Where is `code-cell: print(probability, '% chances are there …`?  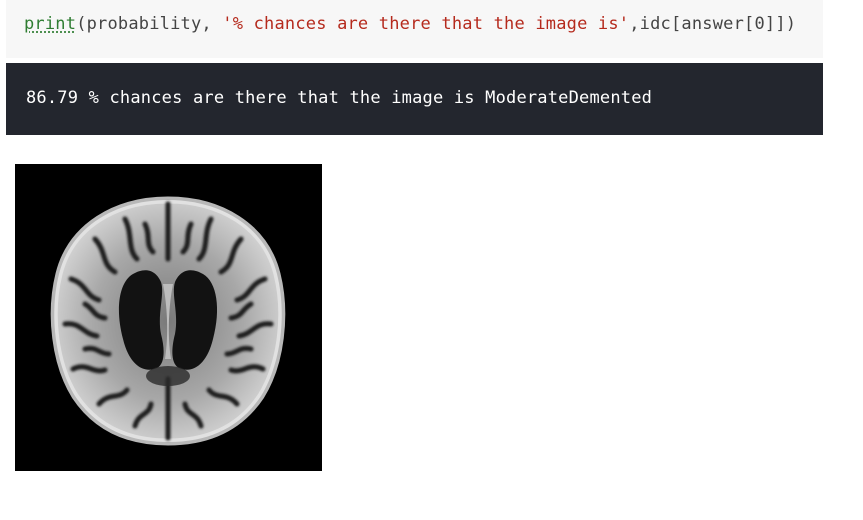
code-cell: print(probability, '% chances are there … is located at coordinates (414, 29).